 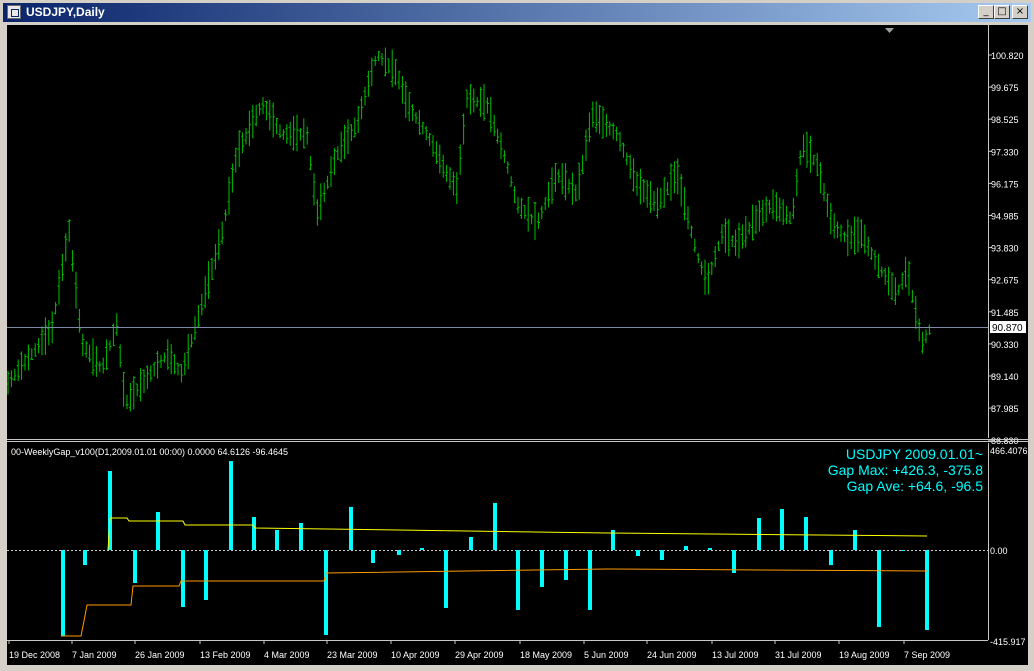 What do you see at coordinates (1002, 12) in the screenshot?
I see `maximize-button: □` at bounding box center [1002, 12].